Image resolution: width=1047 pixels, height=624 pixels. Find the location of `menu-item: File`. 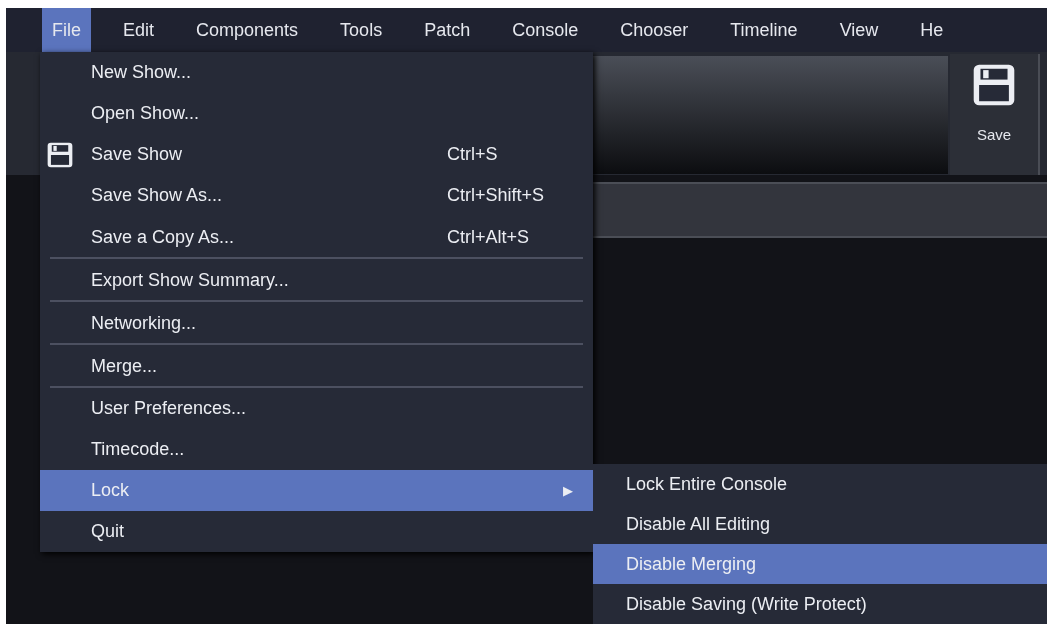

menu-item: File is located at coordinates (66, 30).